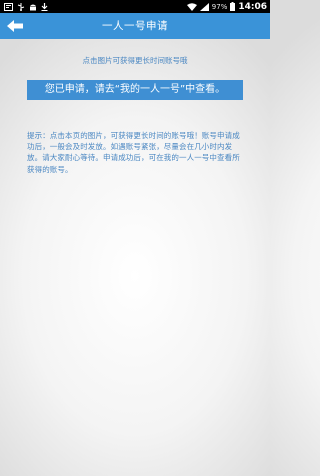  Describe the element at coordinates (33, 7) in the screenshot. I see `android-icon` at that location.